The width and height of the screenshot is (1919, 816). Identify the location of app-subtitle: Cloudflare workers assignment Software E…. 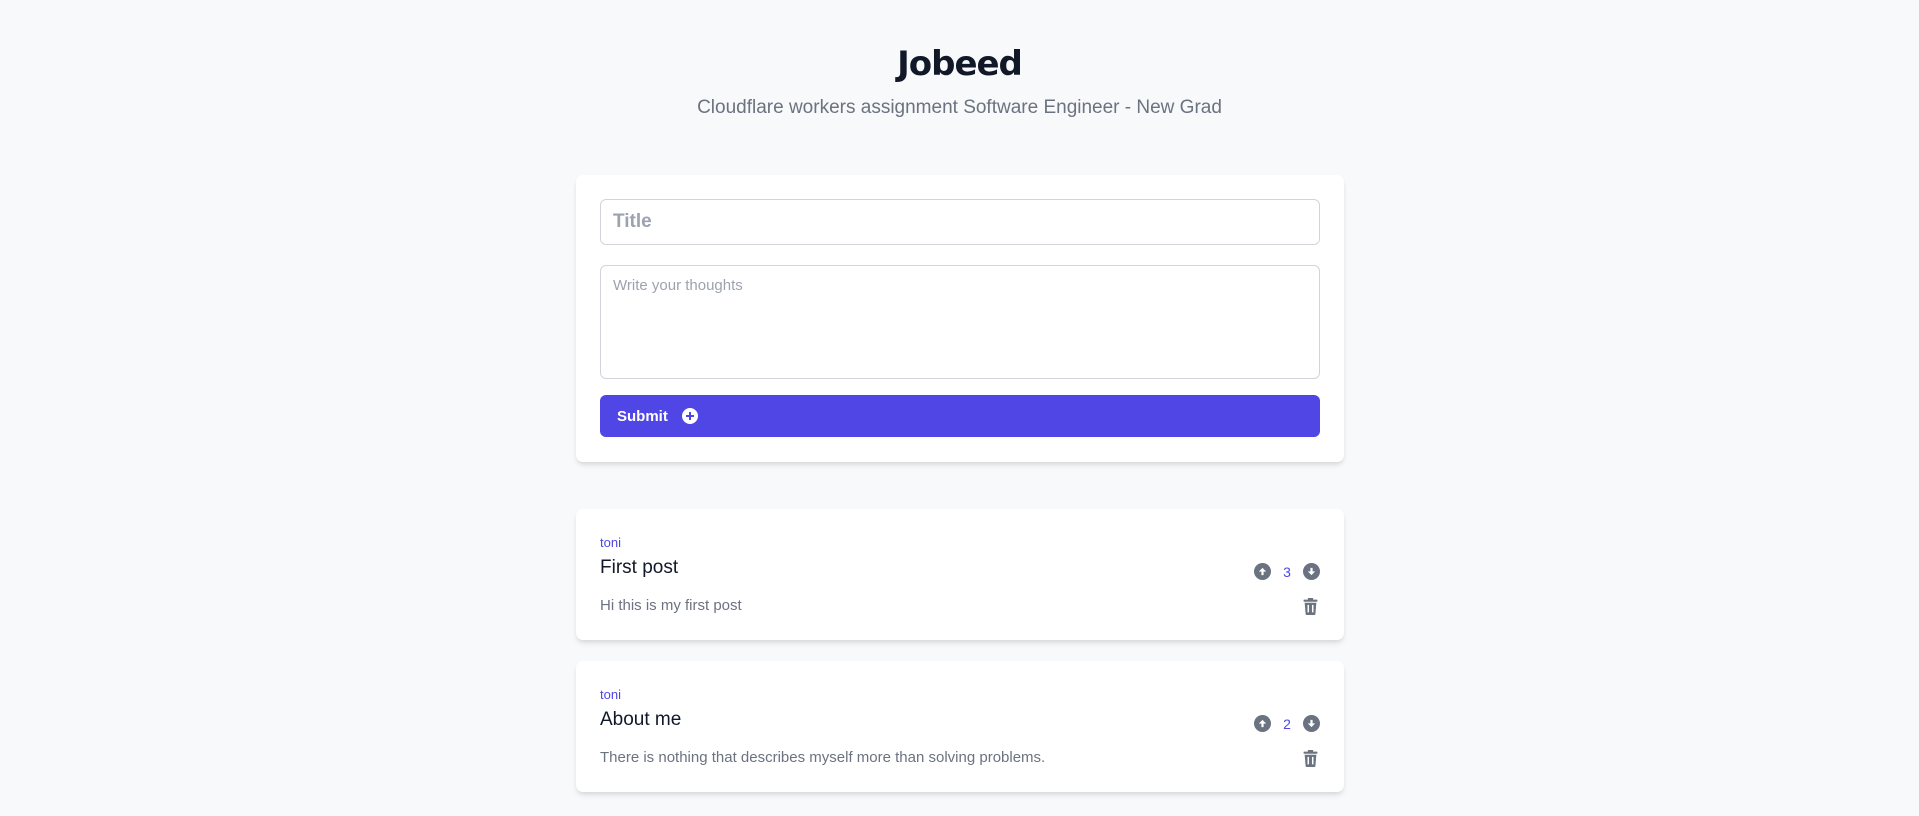
(959, 107).